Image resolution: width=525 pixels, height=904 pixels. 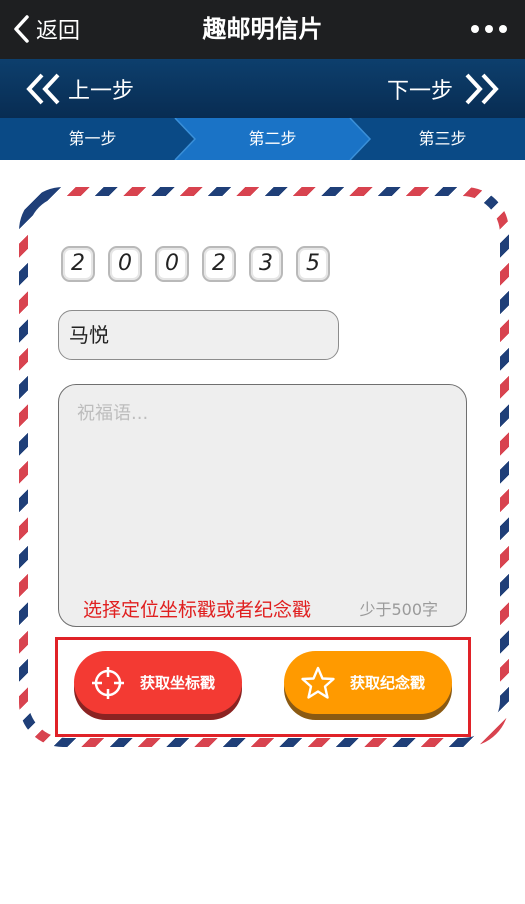 I want to click on location-stamp-label: 获取坐标戳, so click(x=178, y=683).